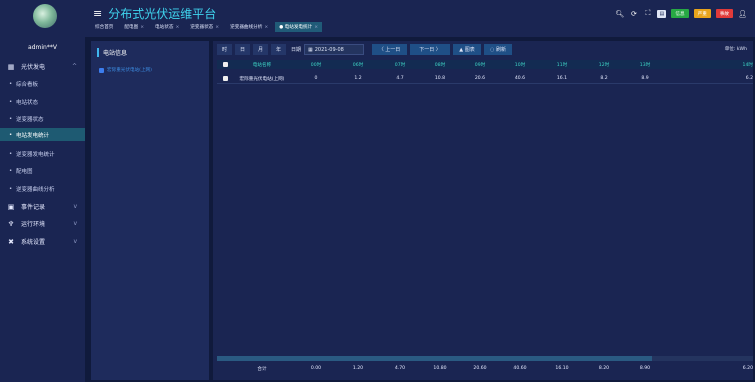 The height and width of the screenshot is (382, 755). Describe the element at coordinates (42, 118) in the screenshot. I see `sidebar-item-inverter-status: • 逆变器状态` at that location.